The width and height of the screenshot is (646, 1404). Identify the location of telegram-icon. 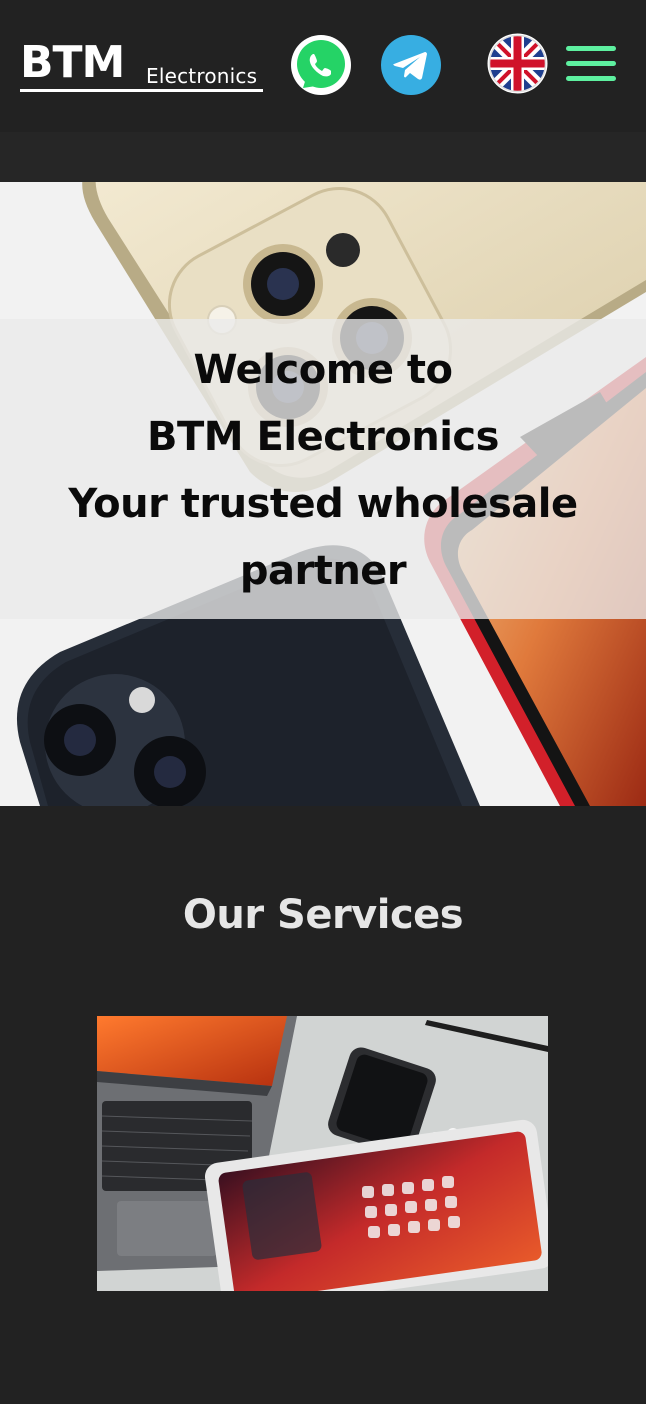
(411, 65).